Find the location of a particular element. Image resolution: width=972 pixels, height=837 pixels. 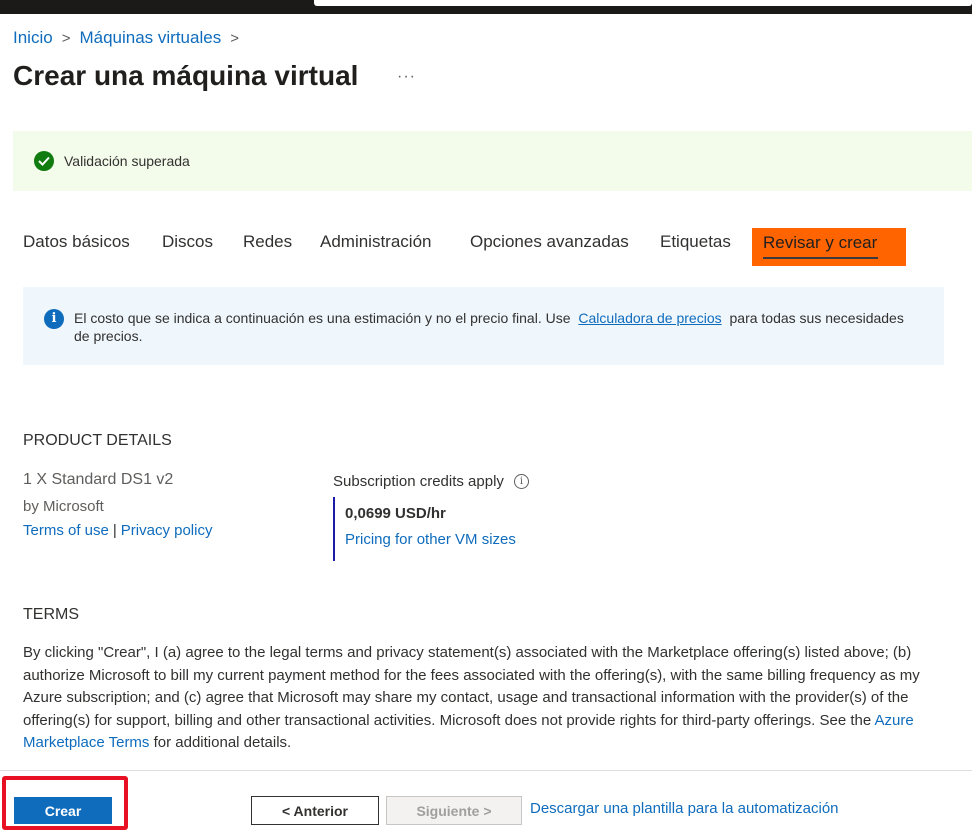

tab-disks: Discos is located at coordinates (187, 242).